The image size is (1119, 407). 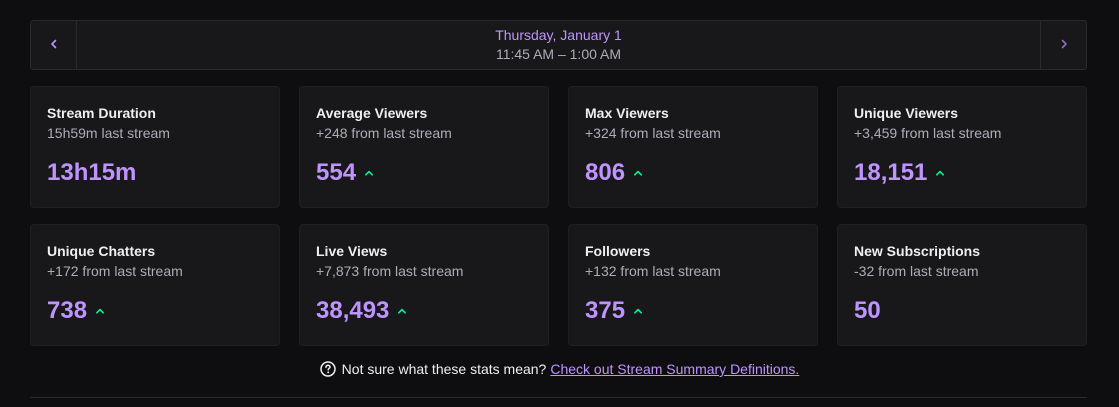 What do you see at coordinates (424, 285) in the screenshot?
I see `stat-card: Live Views +7,873 from last stream 38,493` at bounding box center [424, 285].